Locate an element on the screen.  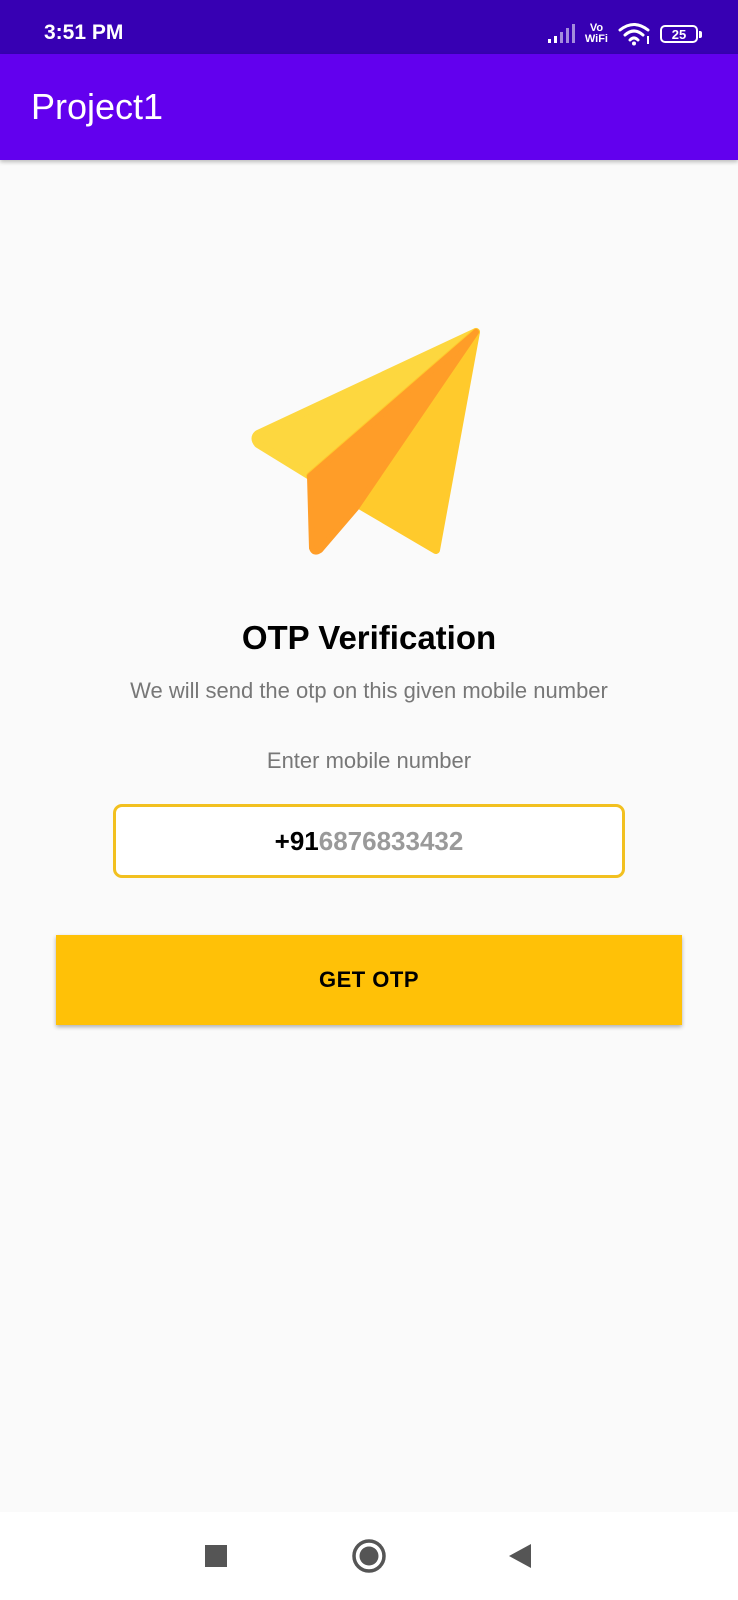
recents-button is located at coordinates (216, 1556).